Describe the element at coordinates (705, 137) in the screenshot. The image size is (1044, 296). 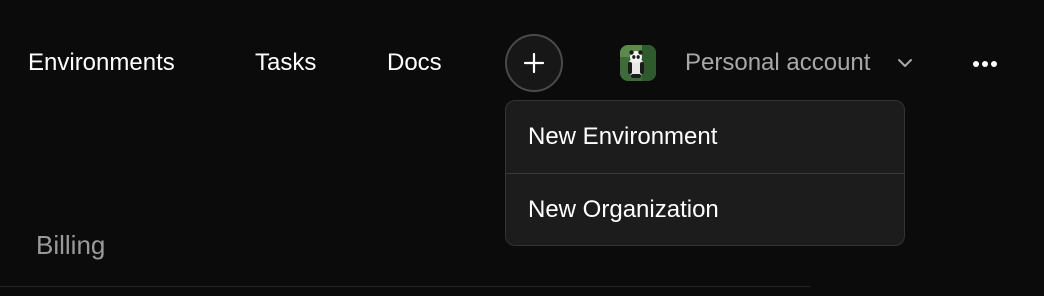
I see `menu-item-new-environment: New Environment` at that location.